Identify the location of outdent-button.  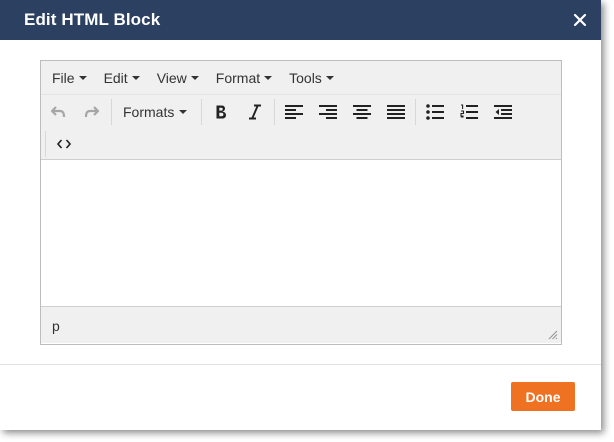
(503, 112).